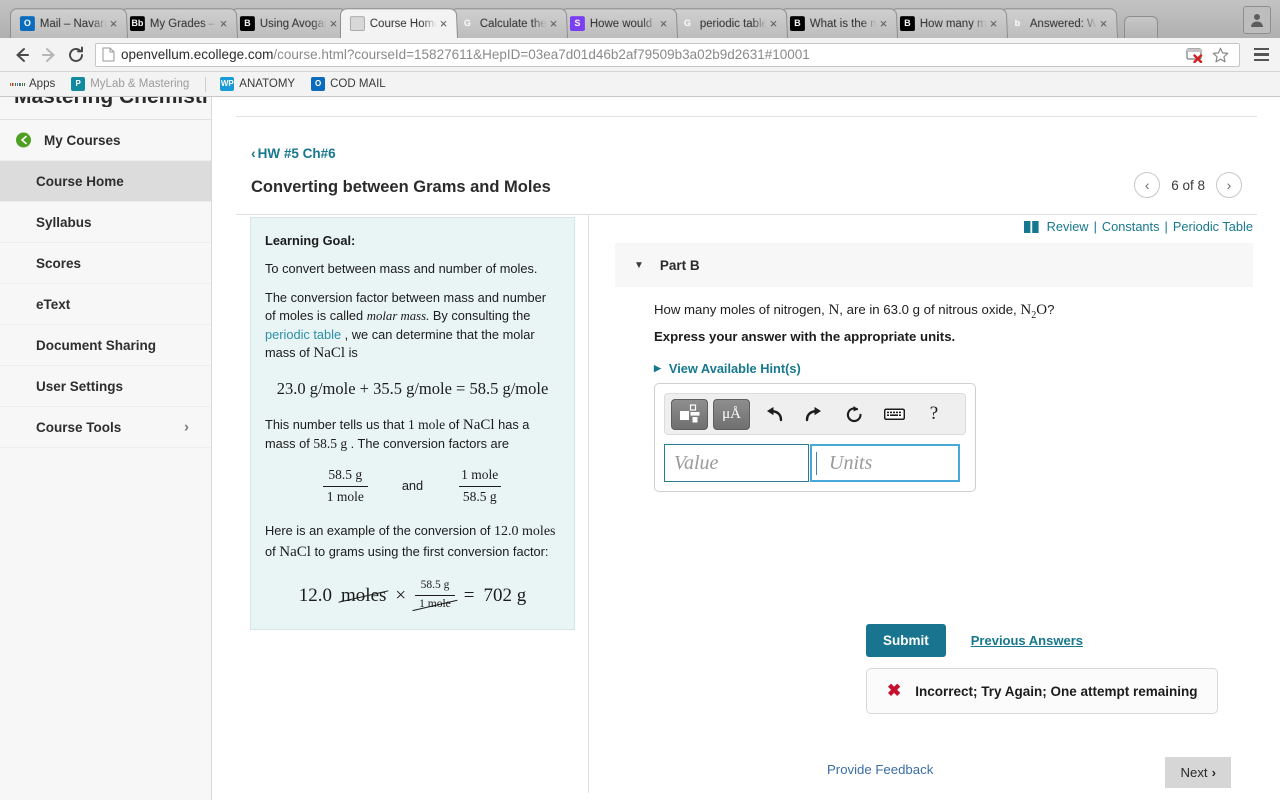 The width and height of the screenshot is (1280, 800). I want to click on bookmark-anatomy: WP ANATOMY, so click(257, 84).